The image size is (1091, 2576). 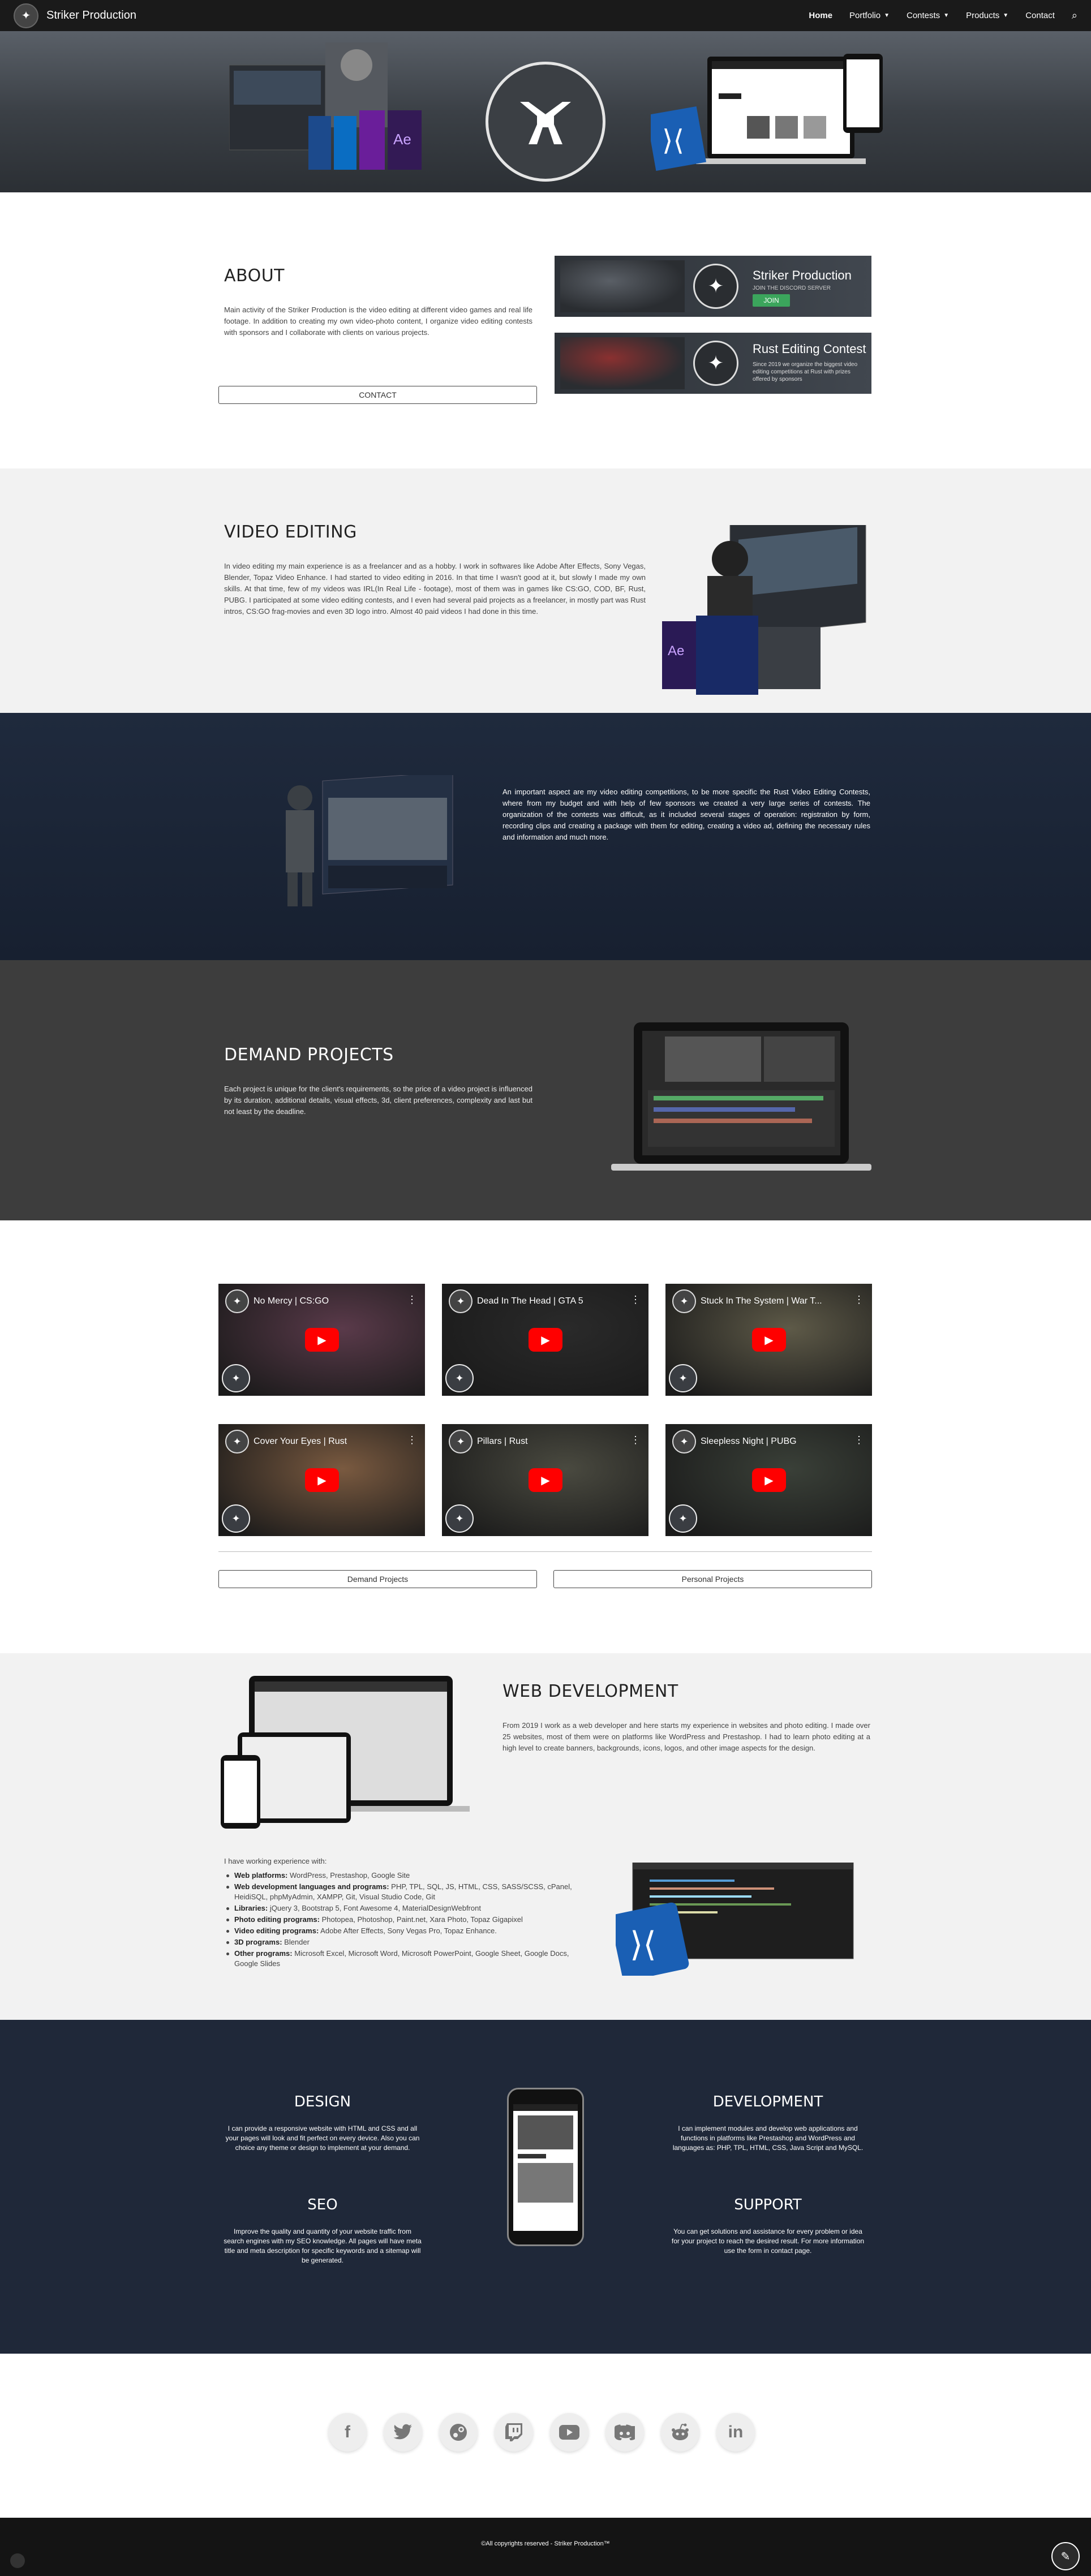 What do you see at coordinates (347, 2432) in the screenshot?
I see `facebook-icon: f` at bounding box center [347, 2432].